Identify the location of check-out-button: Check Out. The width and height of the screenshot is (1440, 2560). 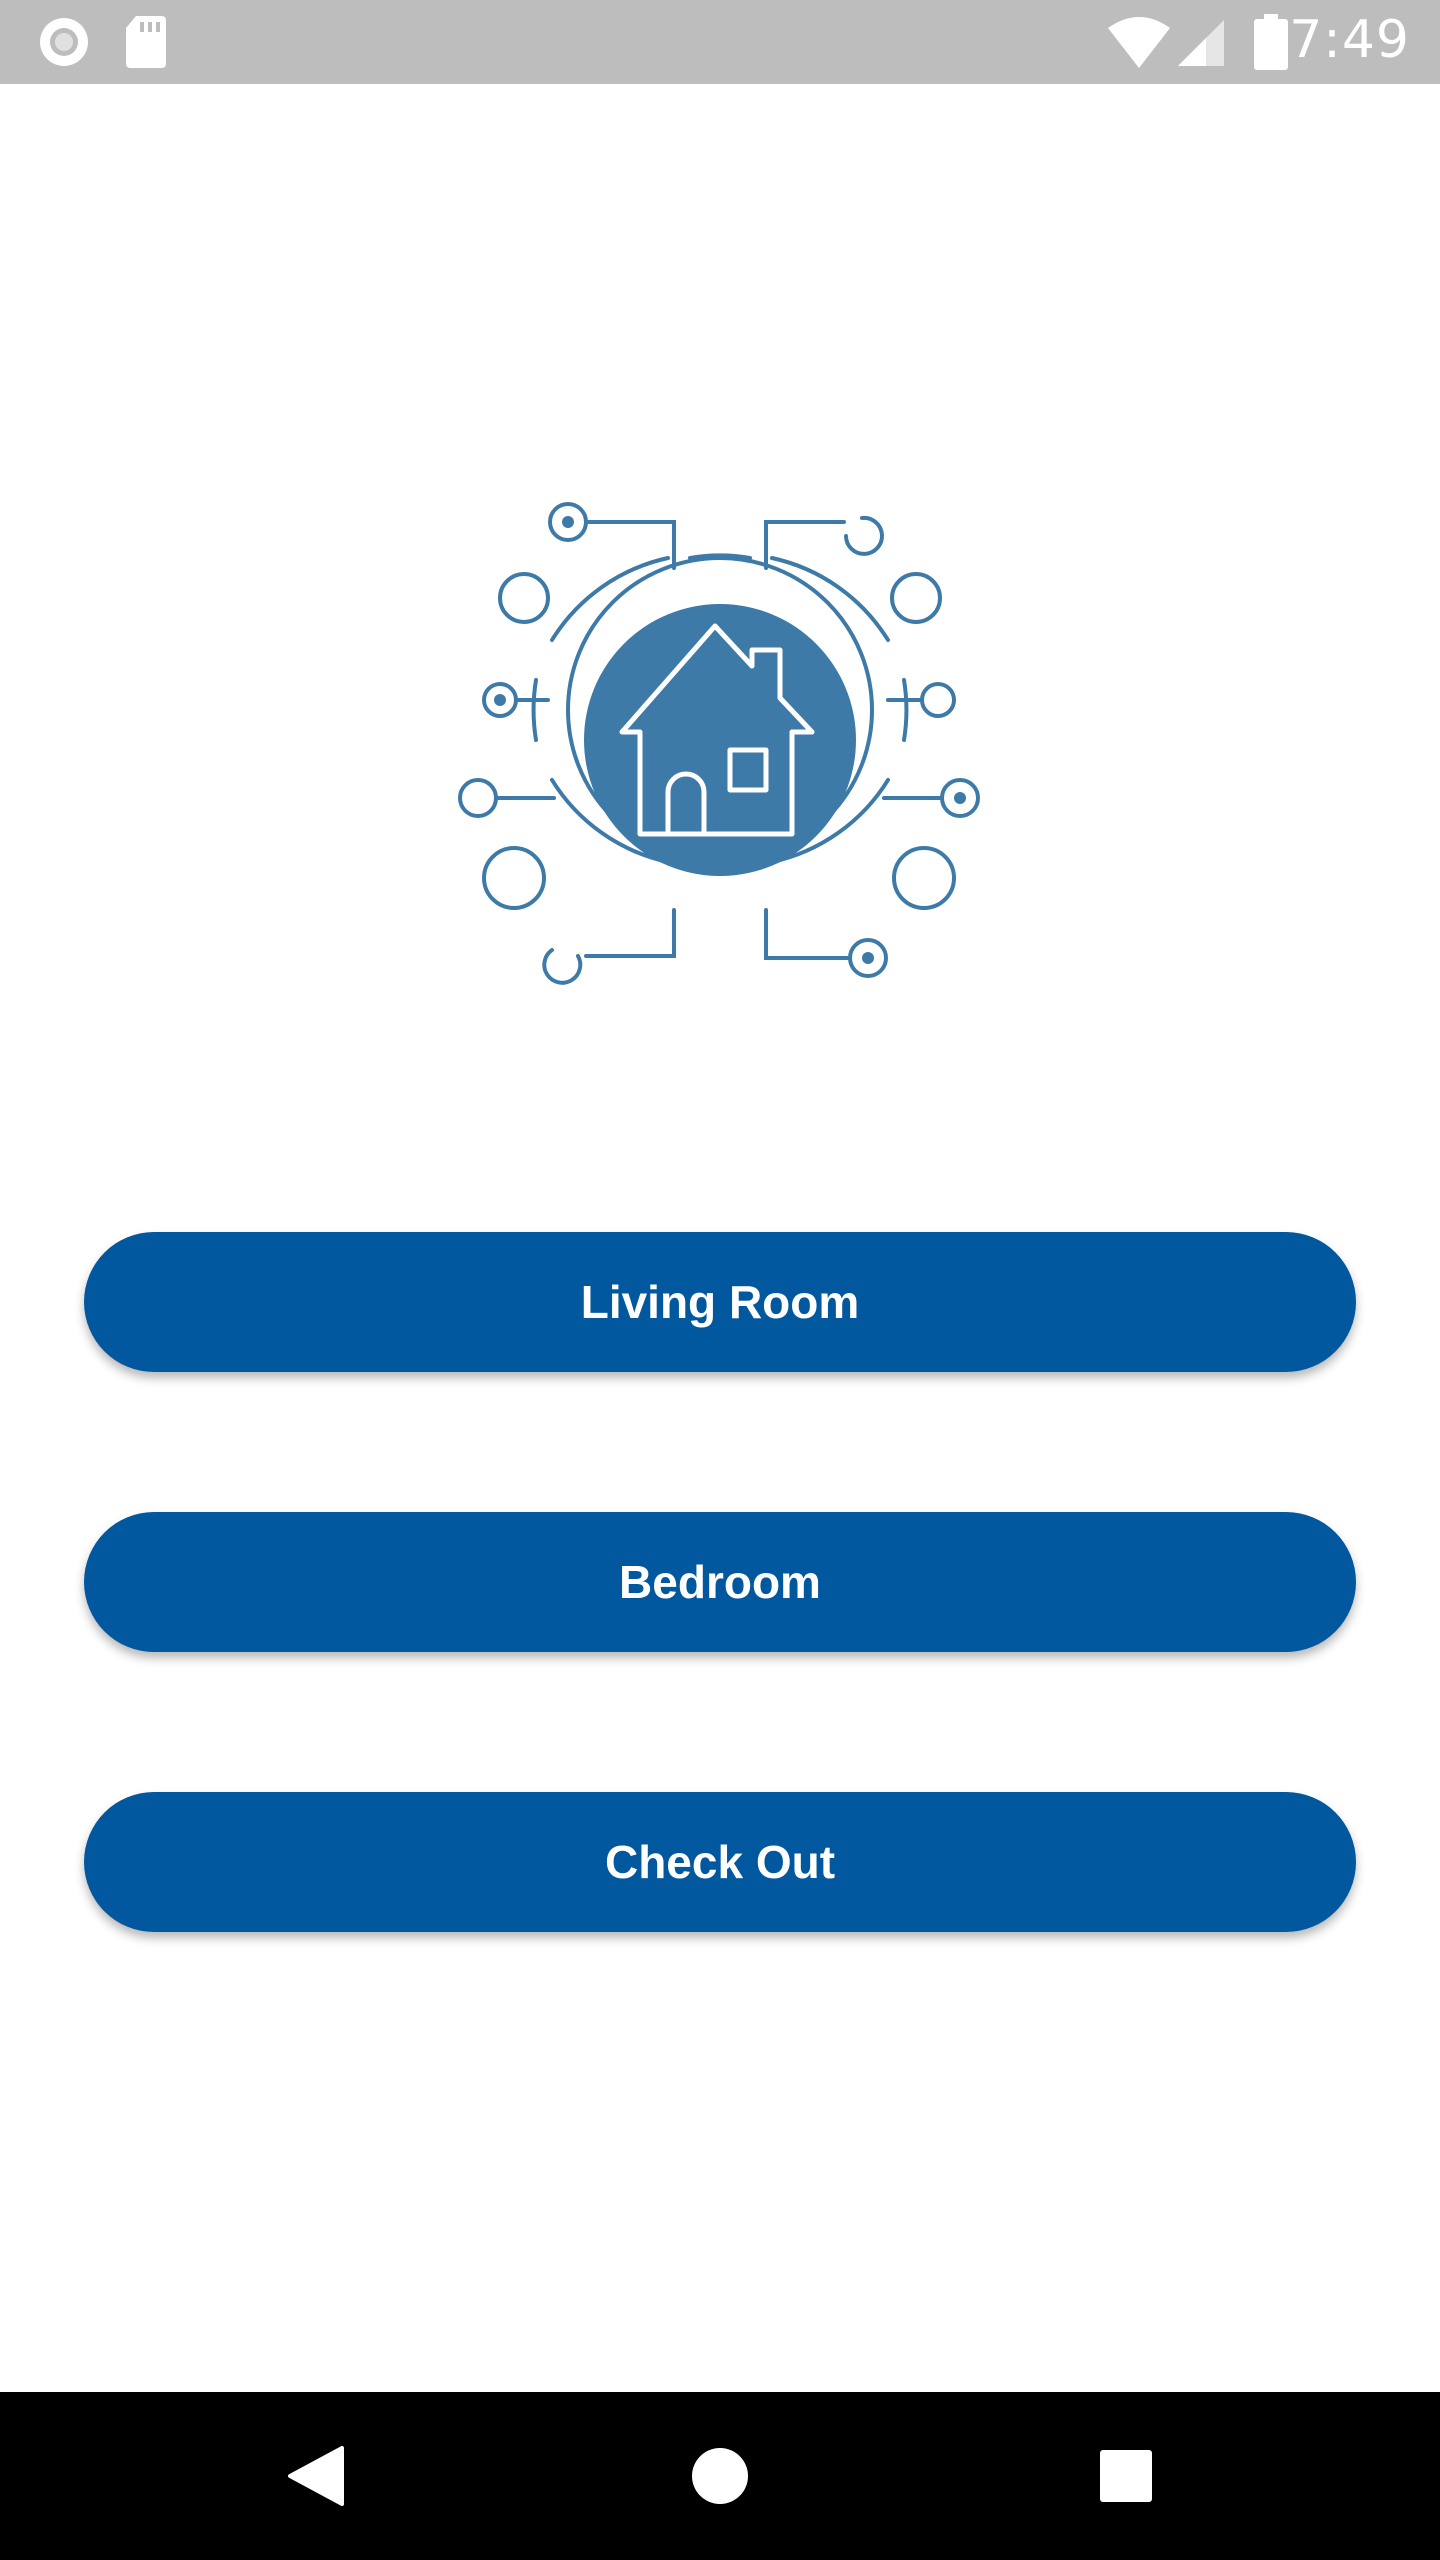
(720, 1862).